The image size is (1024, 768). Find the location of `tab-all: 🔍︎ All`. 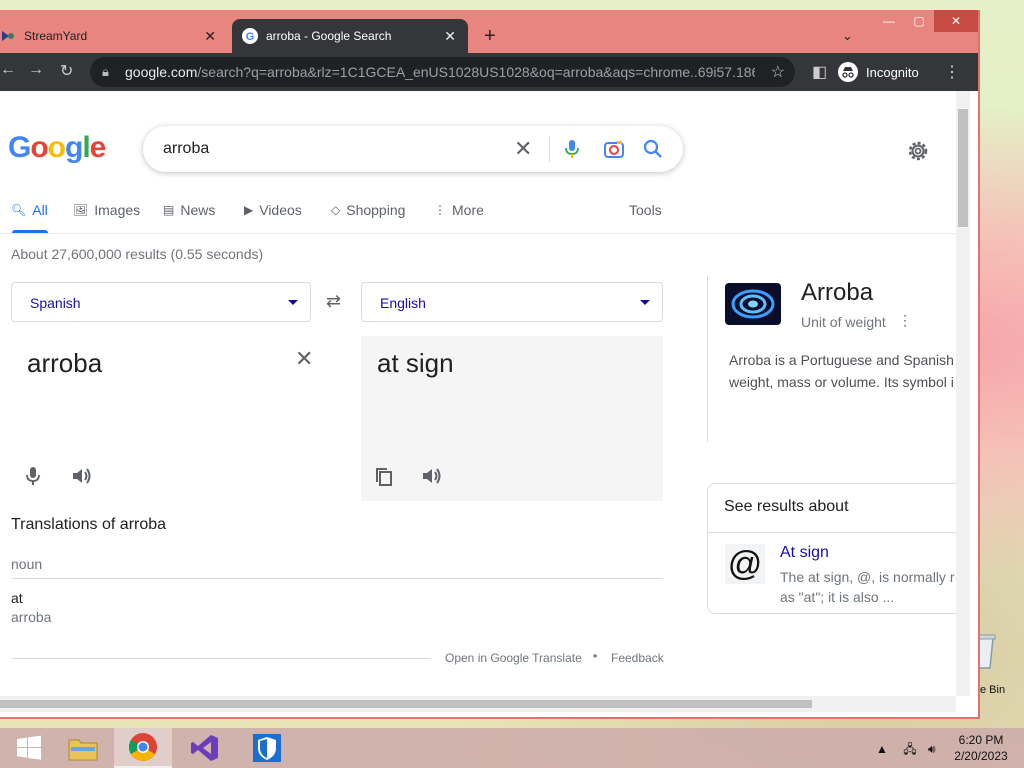

tab-all: 🔍︎ All is located at coordinates (29, 210).